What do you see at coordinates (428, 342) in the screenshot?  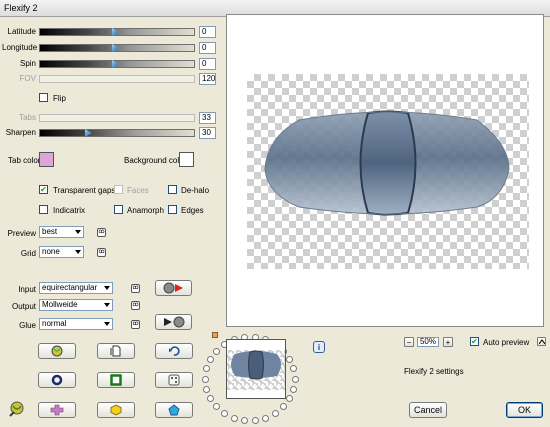 I see `zoom-level: 50%` at bounding box center [428, 342].